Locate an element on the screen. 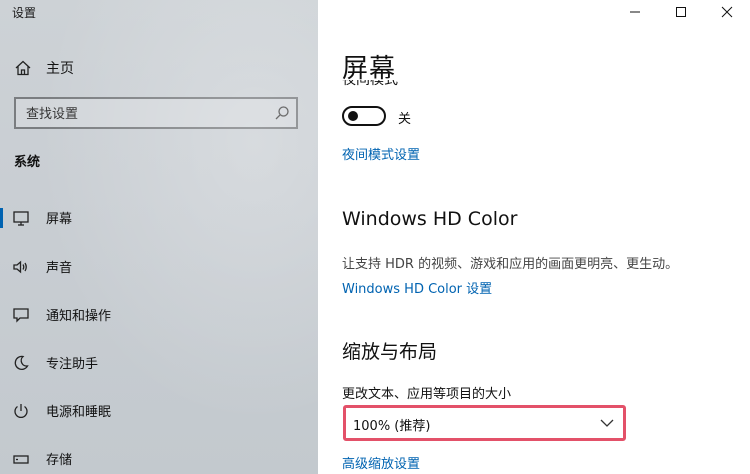  scale-field-label: 更改文本、应用等项目的大小 is located at coordinates (427, 394).